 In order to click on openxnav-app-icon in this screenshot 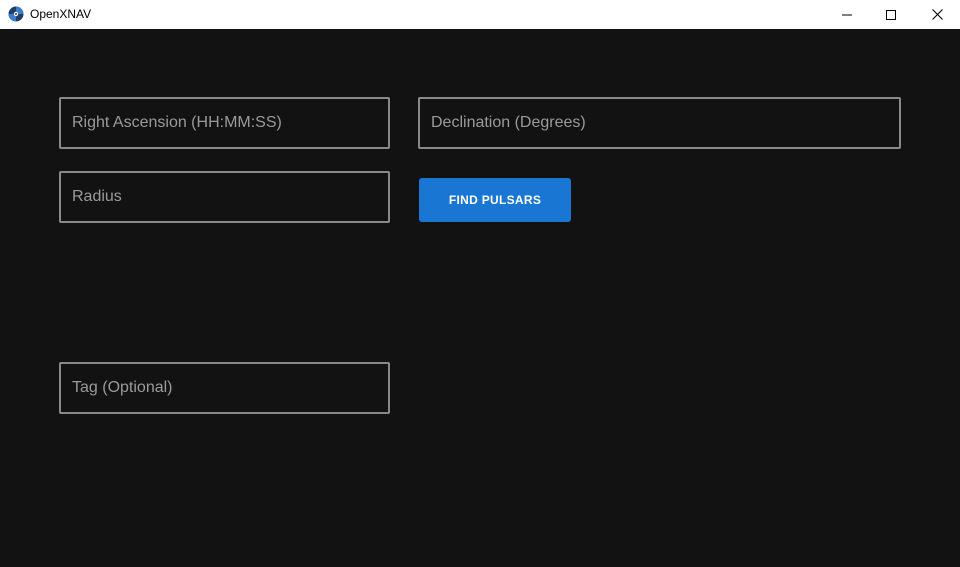, I will do `click(16, 14)`.